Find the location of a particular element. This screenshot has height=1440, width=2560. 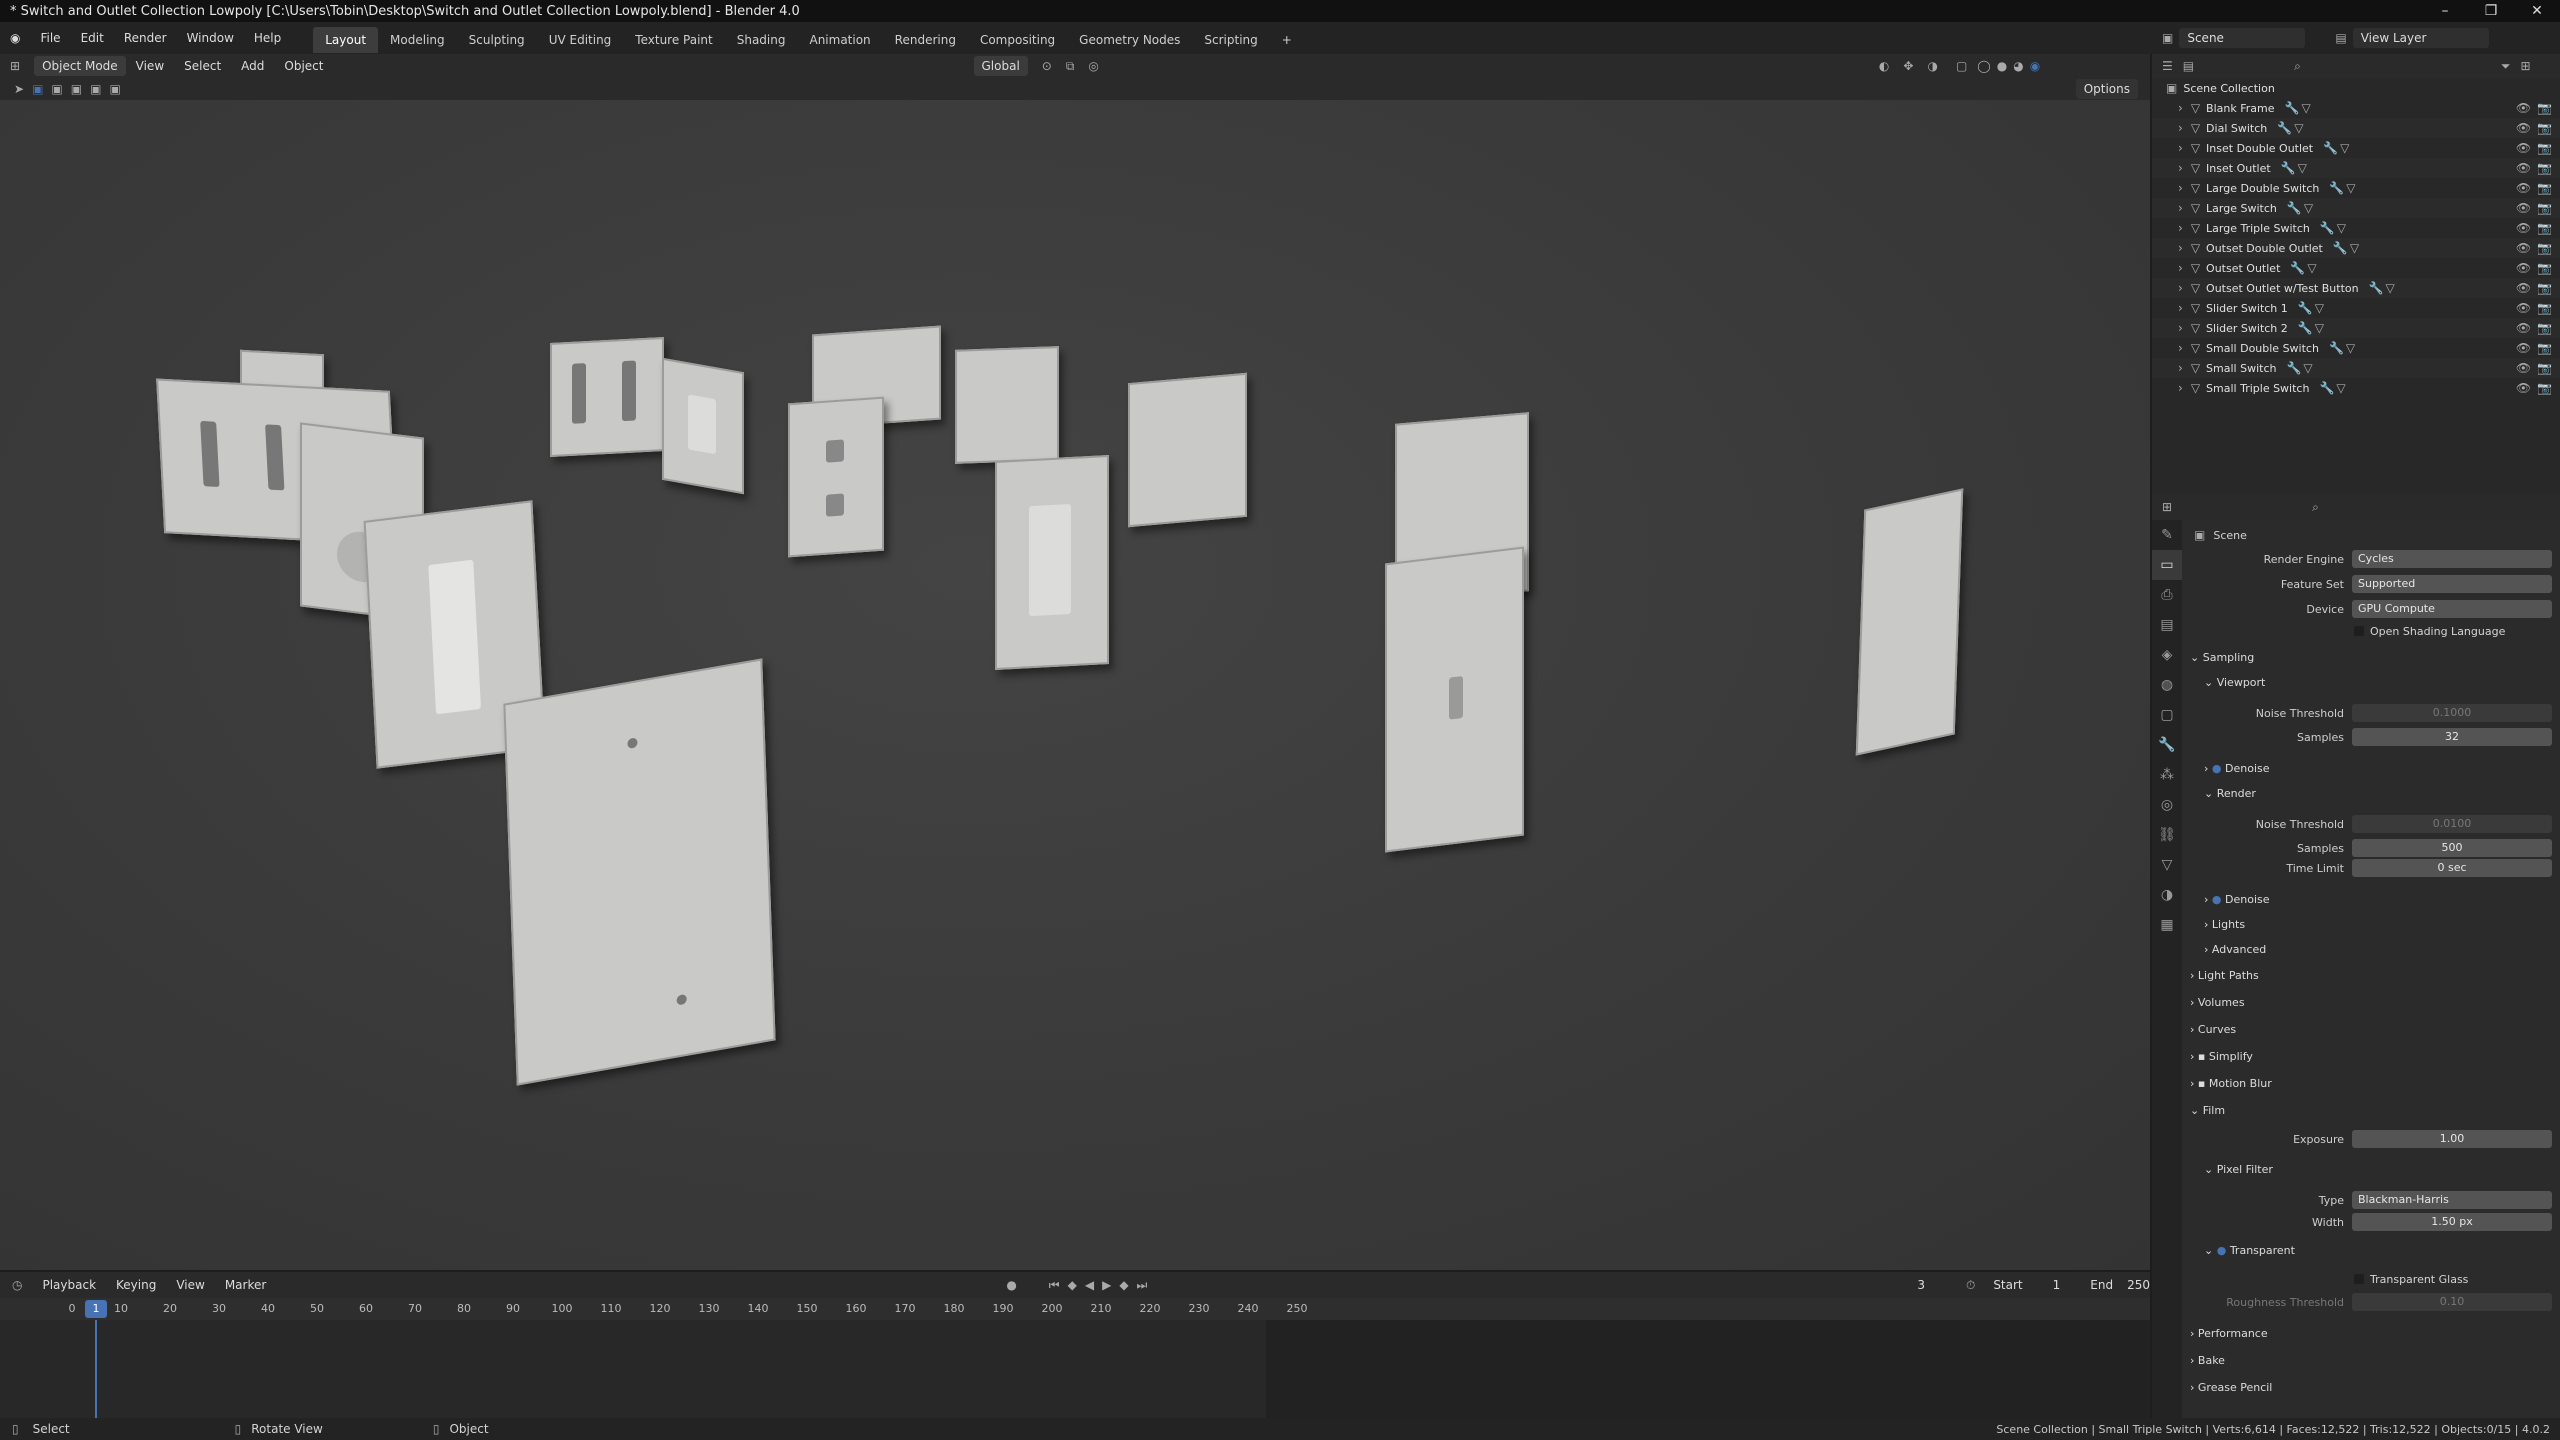

snap-icon: ⧉ is located at coordinates (1070, 66).